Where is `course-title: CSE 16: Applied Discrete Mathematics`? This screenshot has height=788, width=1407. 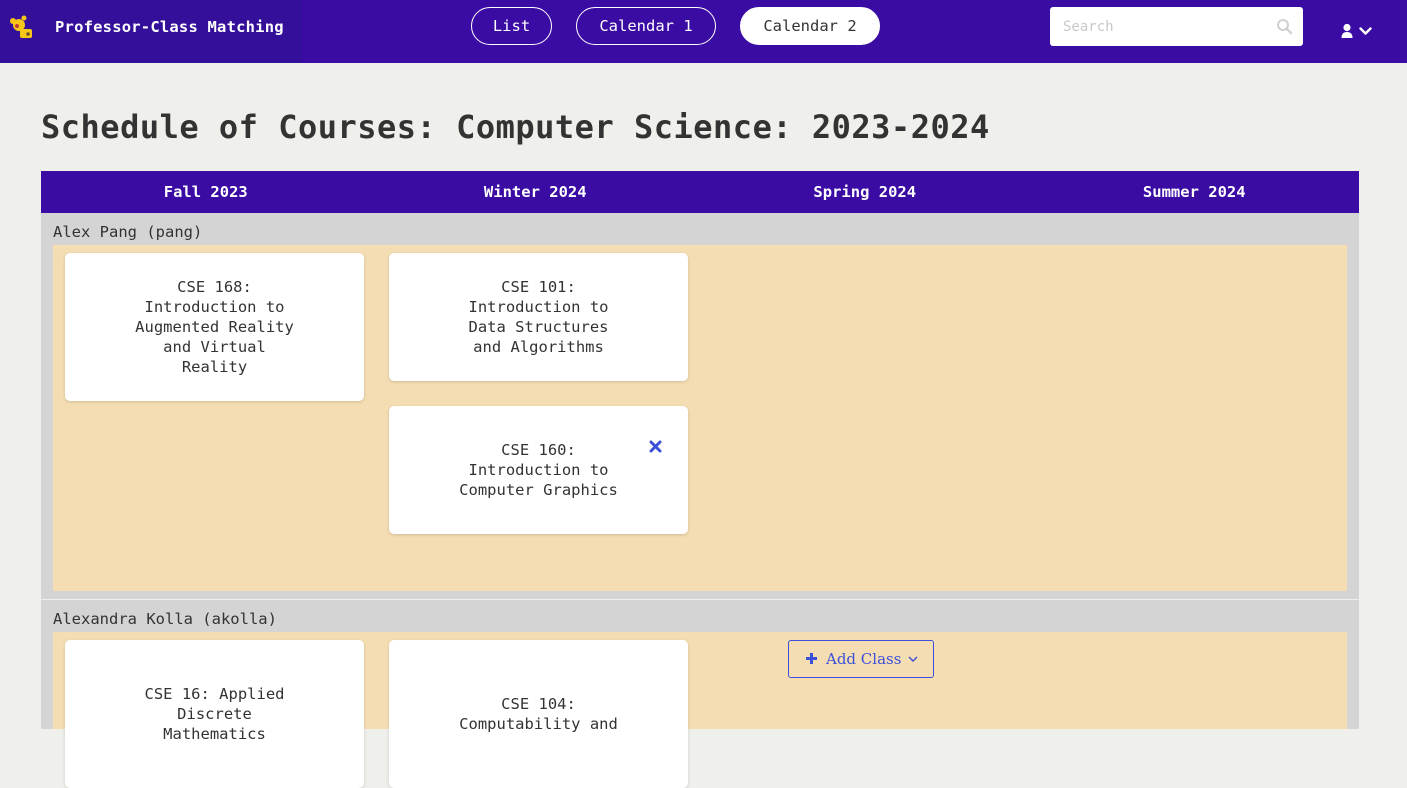 course-title: CSE 16: Applied Discrete Mathematics is located at coordinates (214, 714).